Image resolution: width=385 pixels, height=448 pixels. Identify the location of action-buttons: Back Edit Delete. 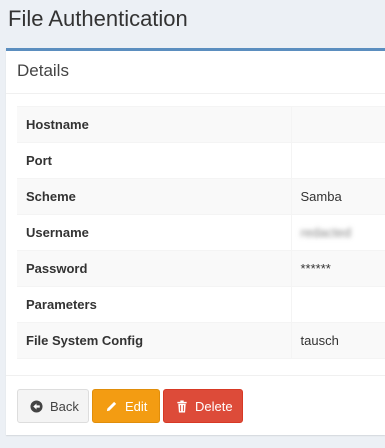
(130, 406).